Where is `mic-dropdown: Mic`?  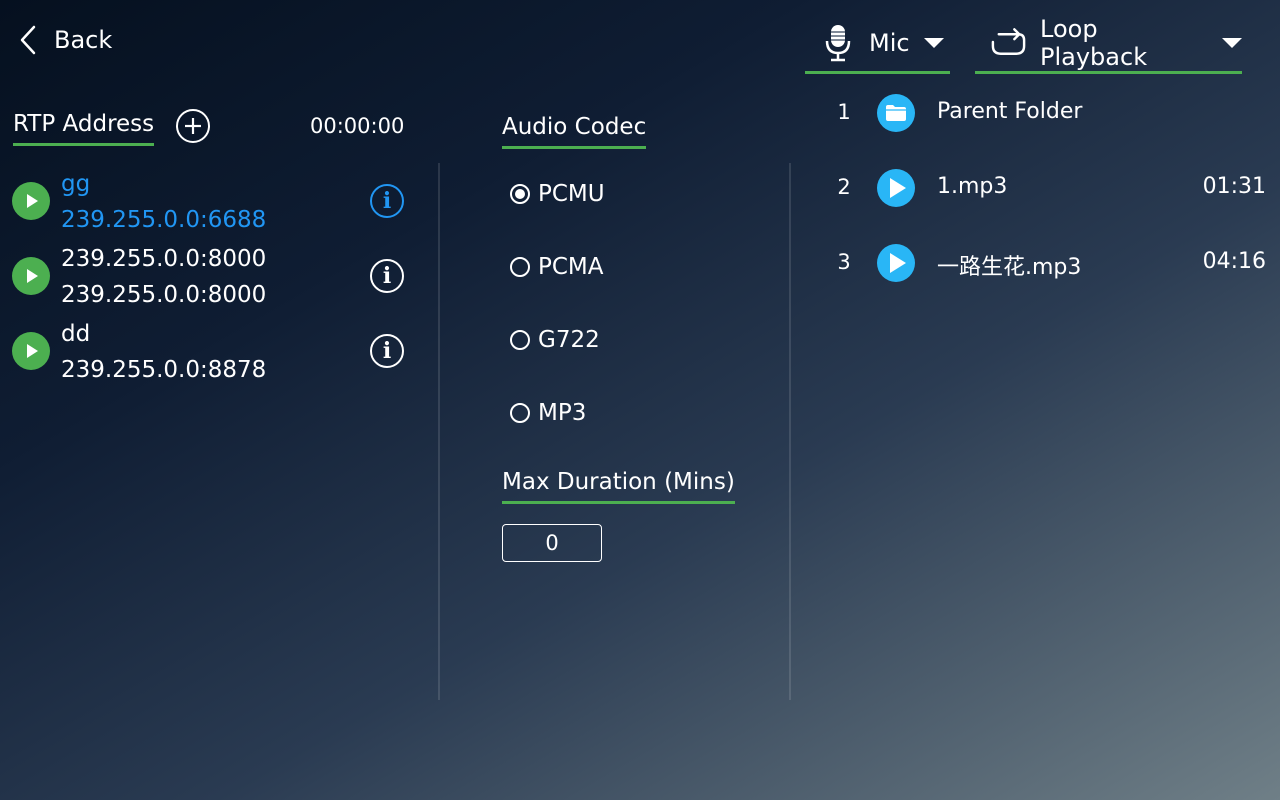
mic-dropdown: Mic is located at coordinates (877, 44).